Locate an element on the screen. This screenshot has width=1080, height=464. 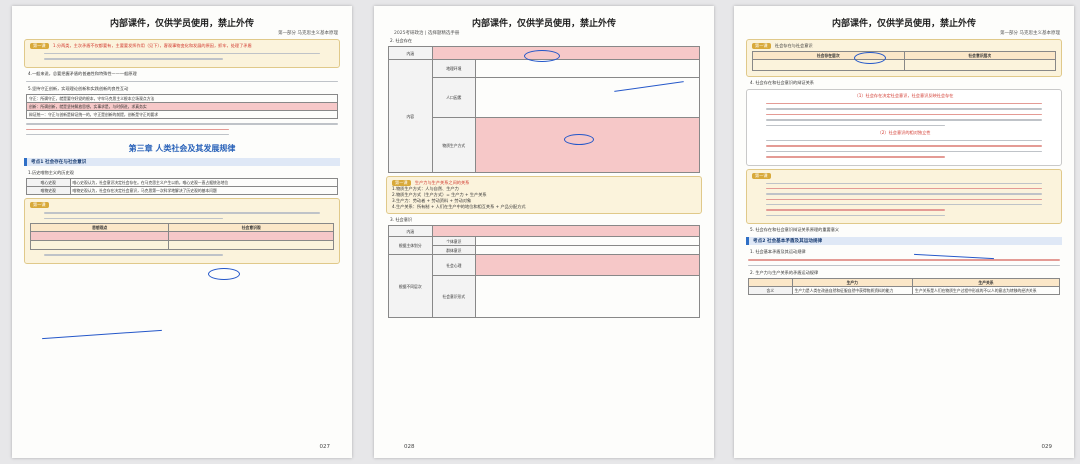
key-point-title: 考点1 社会存在与社会意识 is located at coordinates (182, 162).